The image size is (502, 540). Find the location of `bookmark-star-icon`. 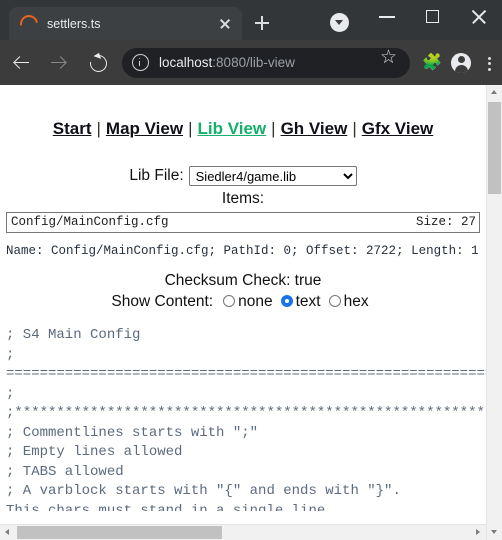

bookmark-star-icon is located at coordinates (391, 60).